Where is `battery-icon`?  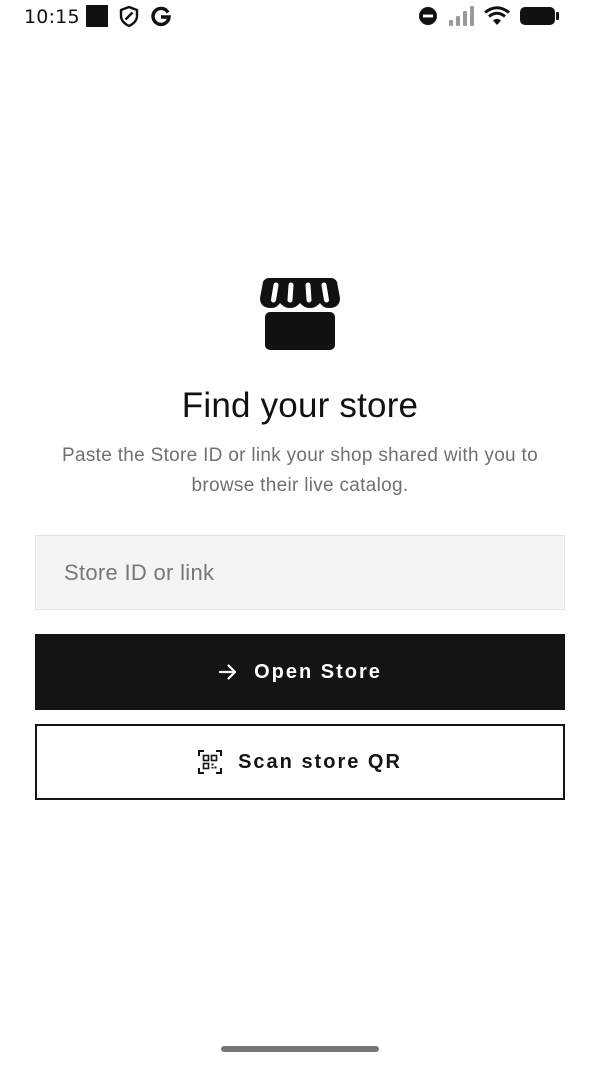 battery-icon is located at coordinates (540, 18).